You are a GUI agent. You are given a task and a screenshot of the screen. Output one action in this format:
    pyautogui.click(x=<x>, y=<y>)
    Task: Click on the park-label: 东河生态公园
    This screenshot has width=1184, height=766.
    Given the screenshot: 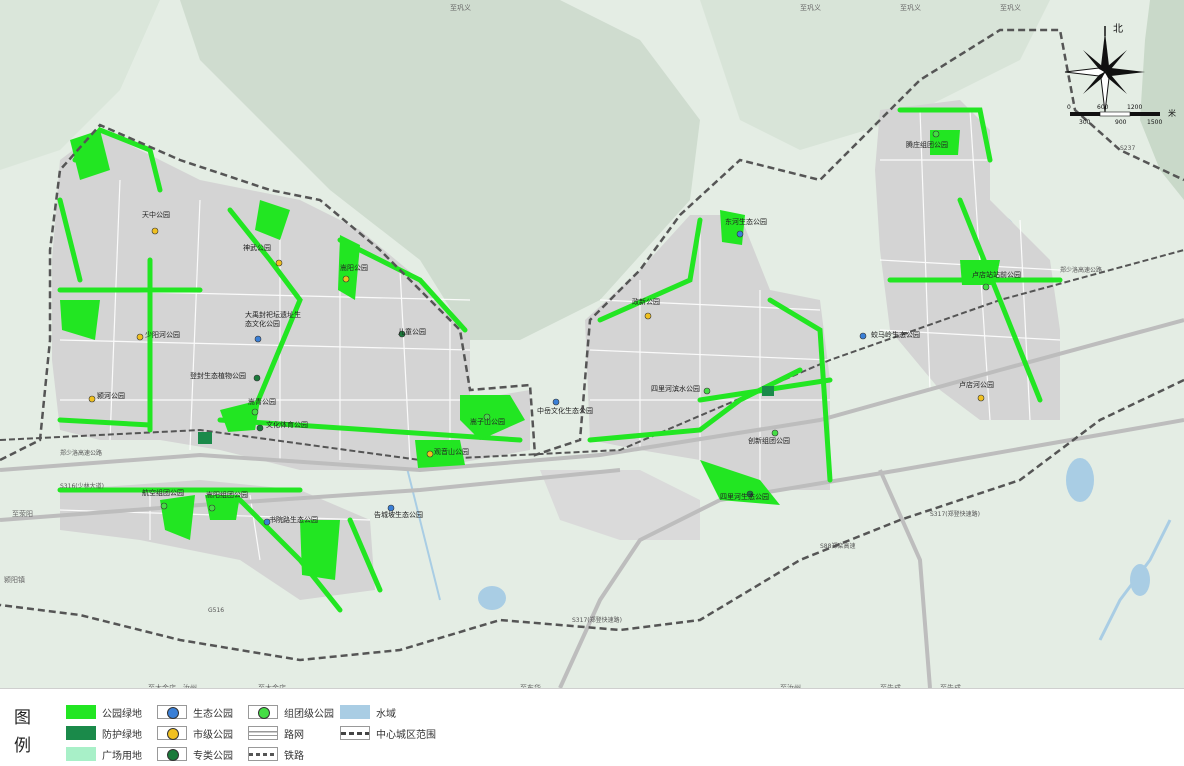 What is the action you would take?
    pyautogui.click(x=746, y=221)
    